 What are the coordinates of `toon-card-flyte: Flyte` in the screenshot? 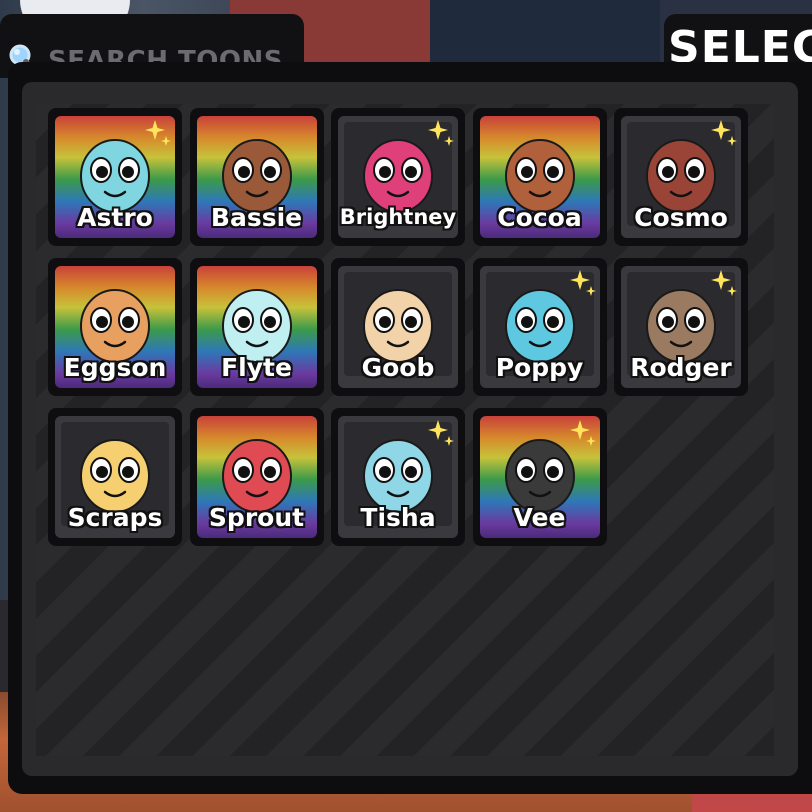 It's located at (256, 327).